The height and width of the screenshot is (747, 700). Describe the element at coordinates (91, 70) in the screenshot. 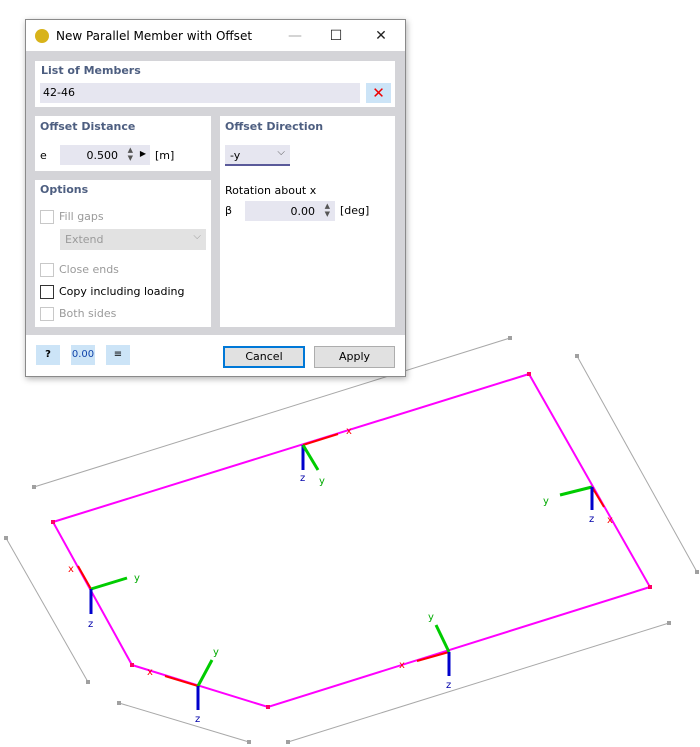

I see `list-of-members-heading: List of Members` at that location.